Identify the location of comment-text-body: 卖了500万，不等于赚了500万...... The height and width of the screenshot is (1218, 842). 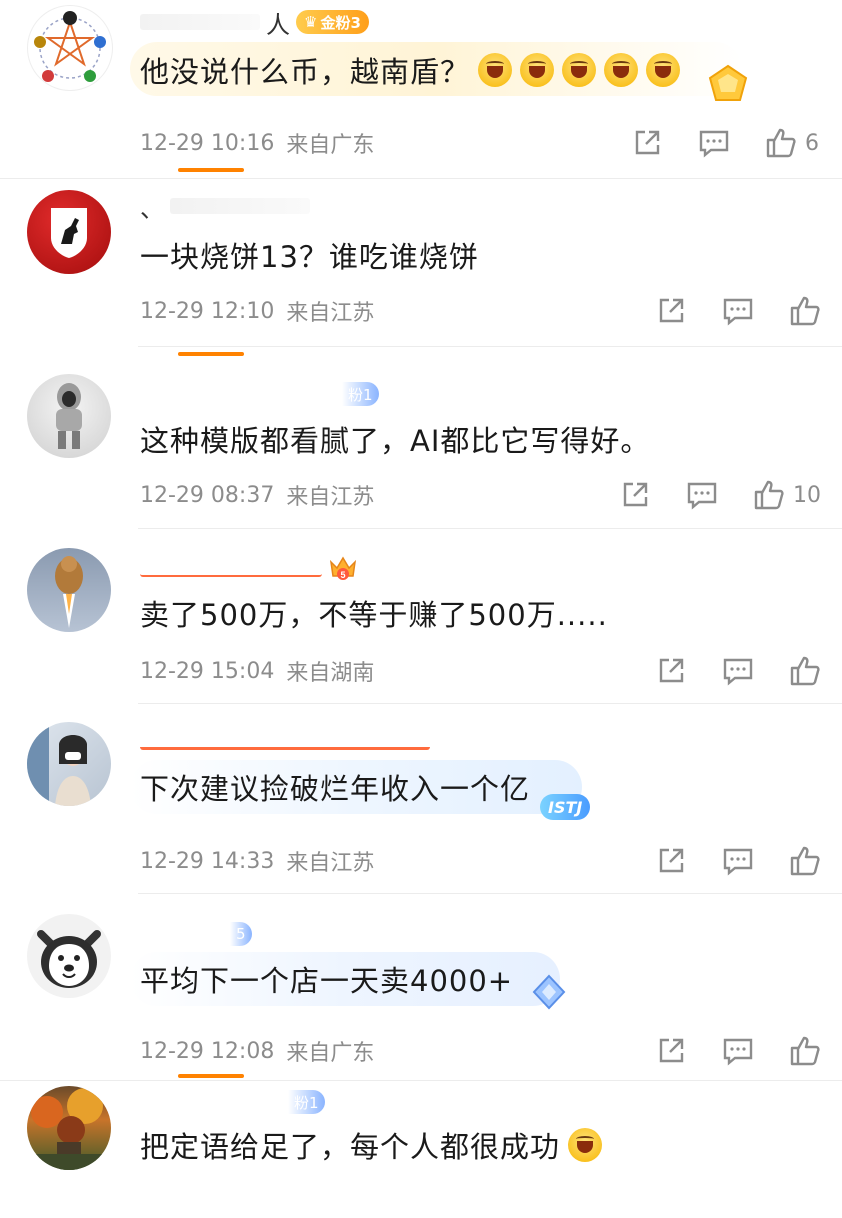
(374, 615).